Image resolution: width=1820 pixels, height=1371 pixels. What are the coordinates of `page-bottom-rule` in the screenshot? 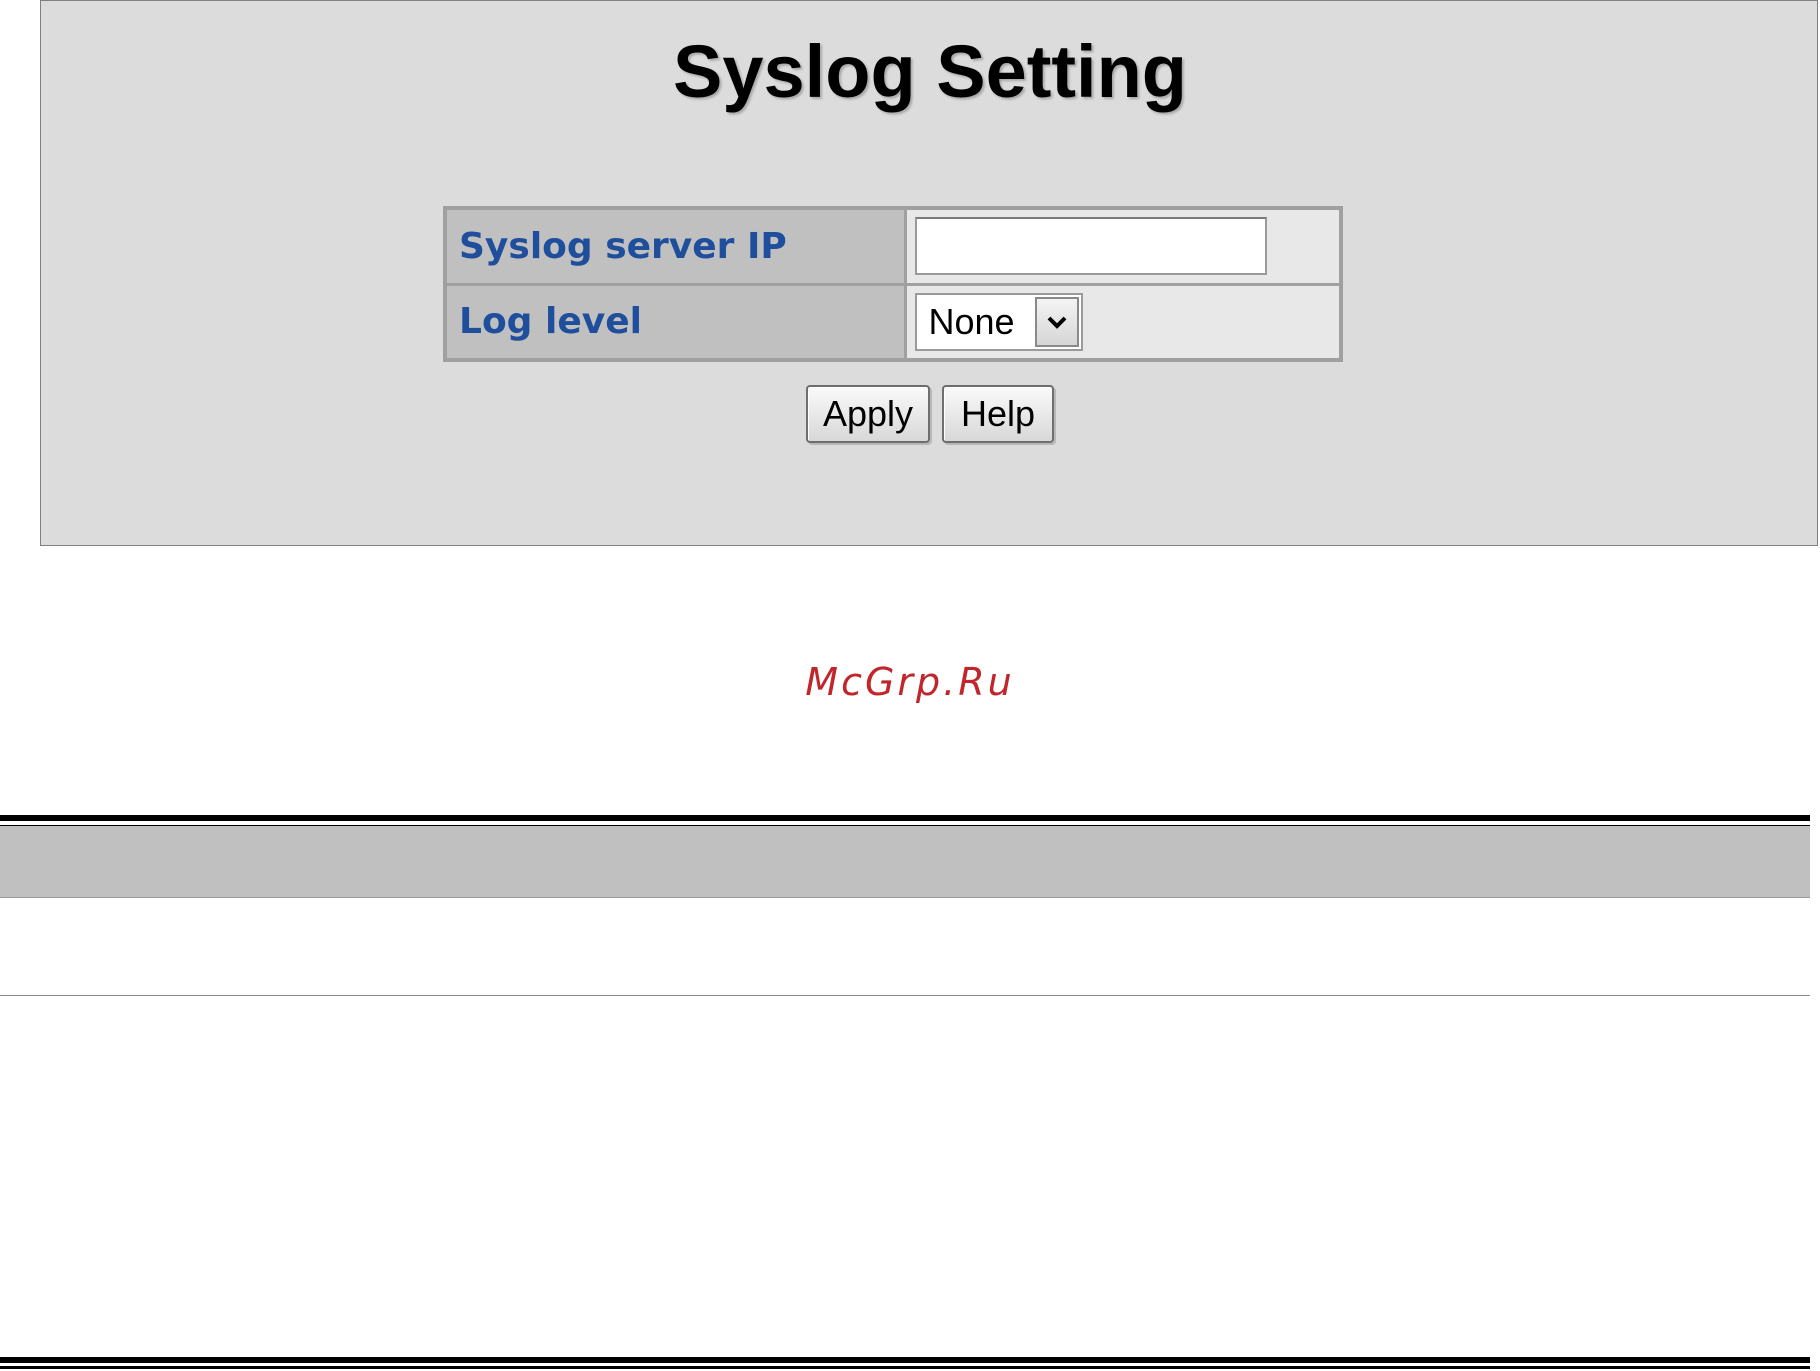 It's located at (905, 1360).